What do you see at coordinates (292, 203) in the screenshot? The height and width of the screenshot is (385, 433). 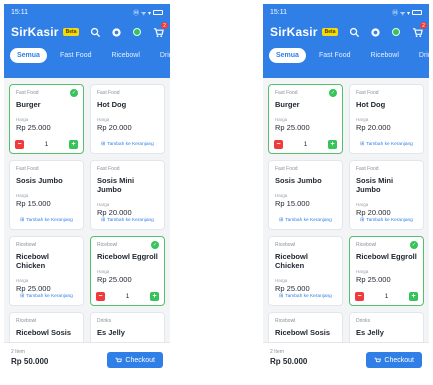 I see `product-price: Rp 15.000` at bounding box center [292, 203].